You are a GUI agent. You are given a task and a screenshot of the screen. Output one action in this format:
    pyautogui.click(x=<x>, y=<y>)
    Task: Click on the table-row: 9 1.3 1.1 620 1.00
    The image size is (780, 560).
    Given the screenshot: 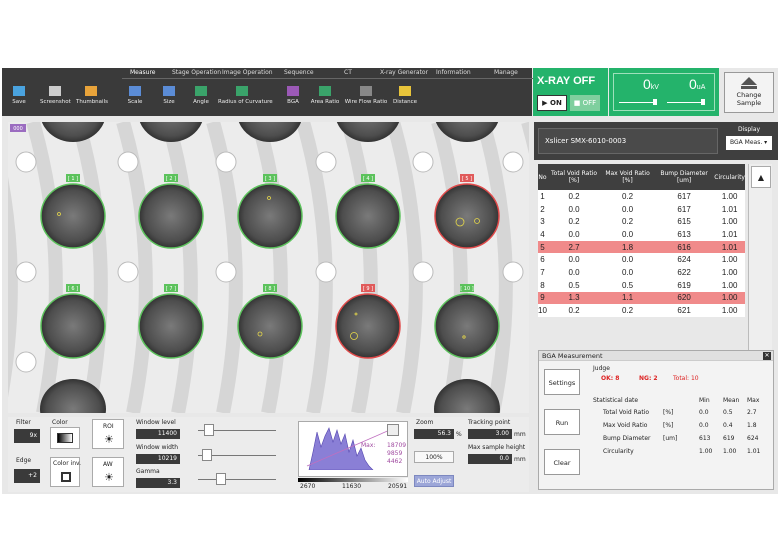 What is the action you would take?
    pyautogui.click(x=641, y=298)
    